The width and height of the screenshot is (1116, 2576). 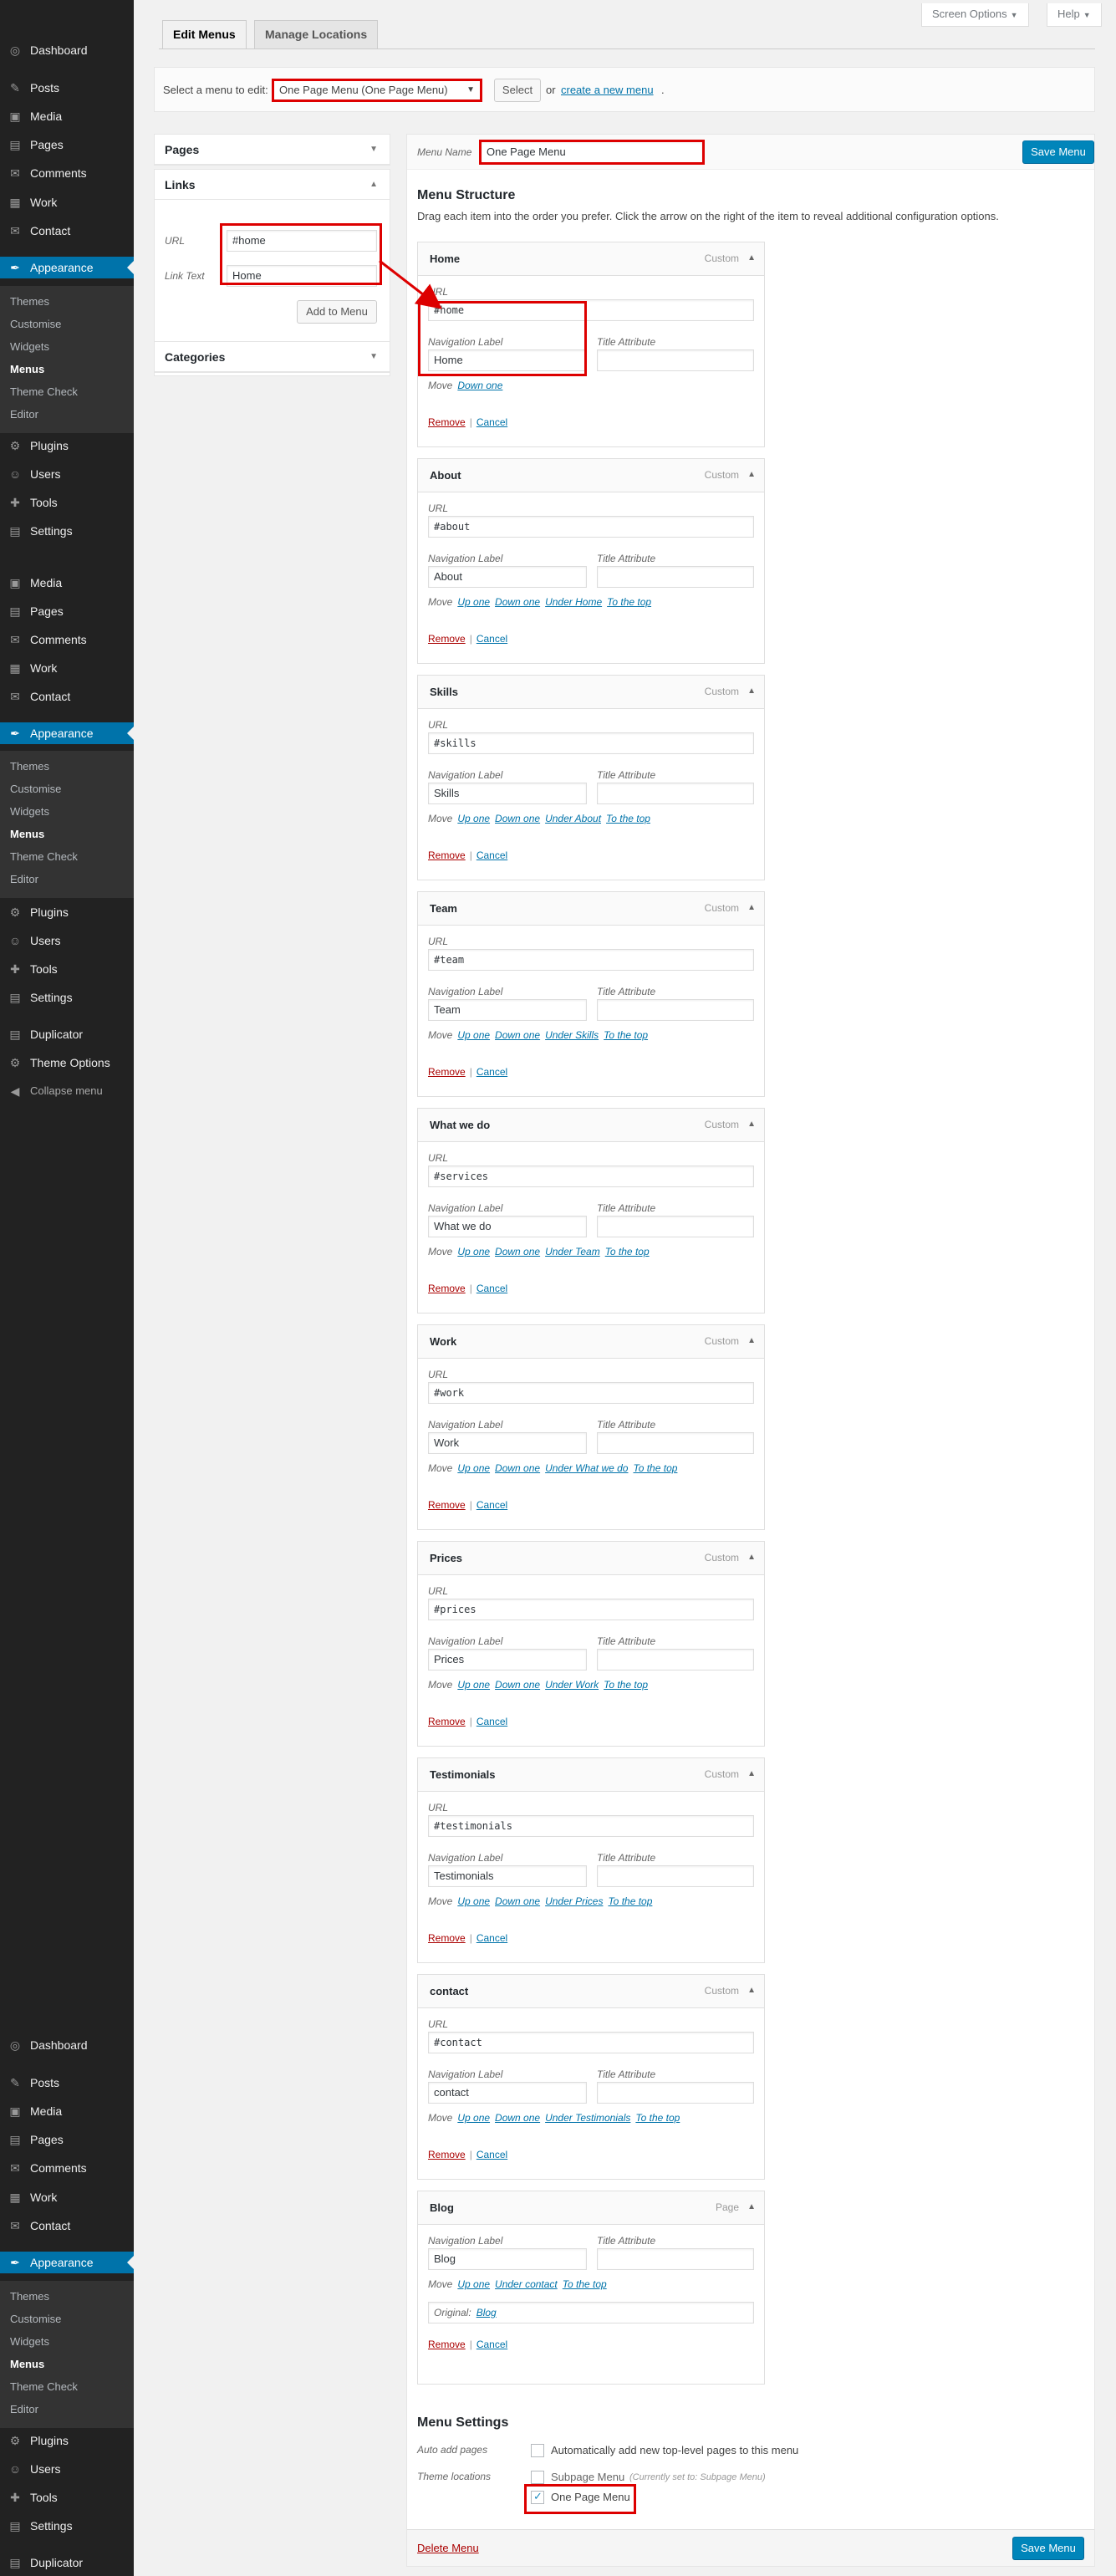 I want to click on navigation-label-input: Prices, so click(x=507, y=1660).